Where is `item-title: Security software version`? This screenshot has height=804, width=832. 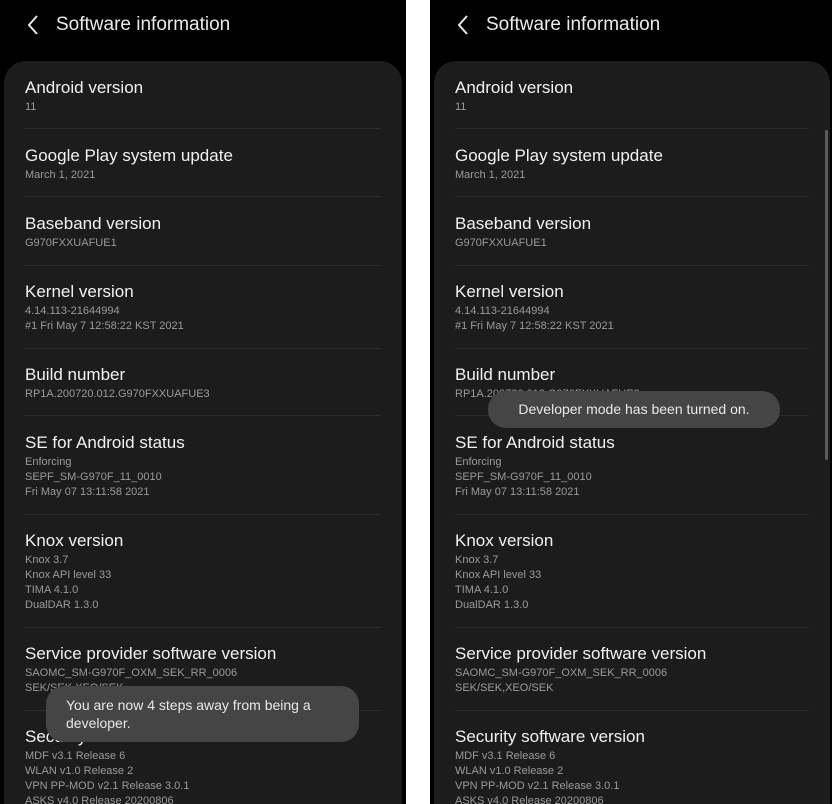 item-title: Security software version is located at coordinates (550, 736).